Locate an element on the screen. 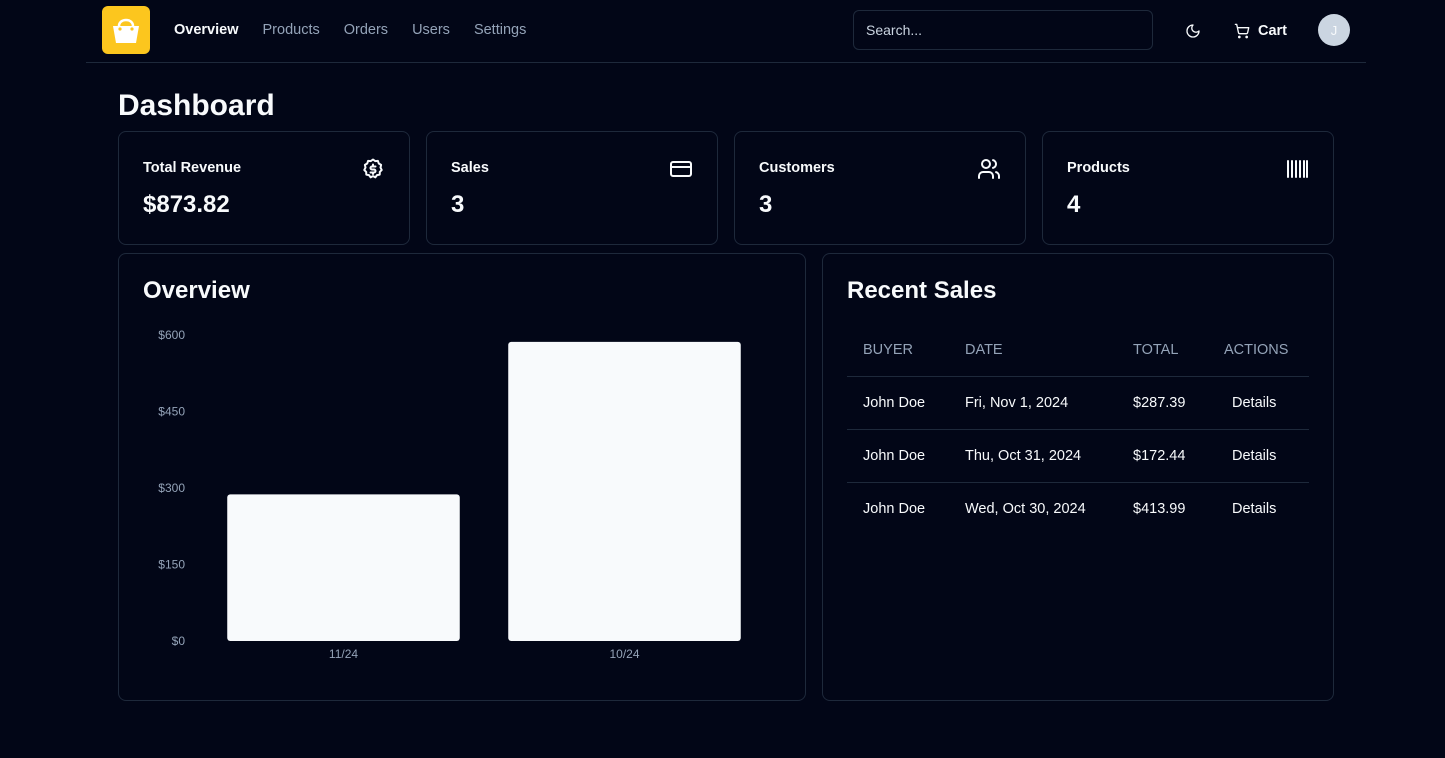 The height and width of the screenshot is (758, 1445). column-header-date: DATE is located at coordinates (1033, 350).